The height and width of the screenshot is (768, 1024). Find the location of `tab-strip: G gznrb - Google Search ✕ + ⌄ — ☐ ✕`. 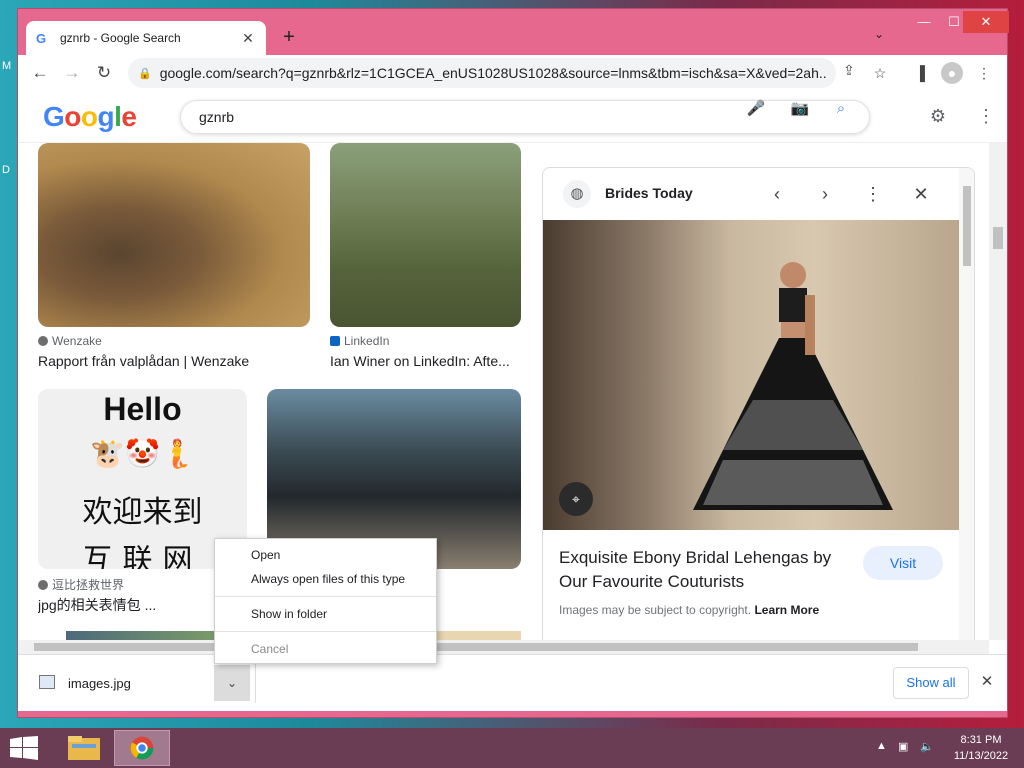

tab-strip: G gznrb - Google Search ✕ + ⌄ — ☐ ✕ is located at coordinates (513, 32).